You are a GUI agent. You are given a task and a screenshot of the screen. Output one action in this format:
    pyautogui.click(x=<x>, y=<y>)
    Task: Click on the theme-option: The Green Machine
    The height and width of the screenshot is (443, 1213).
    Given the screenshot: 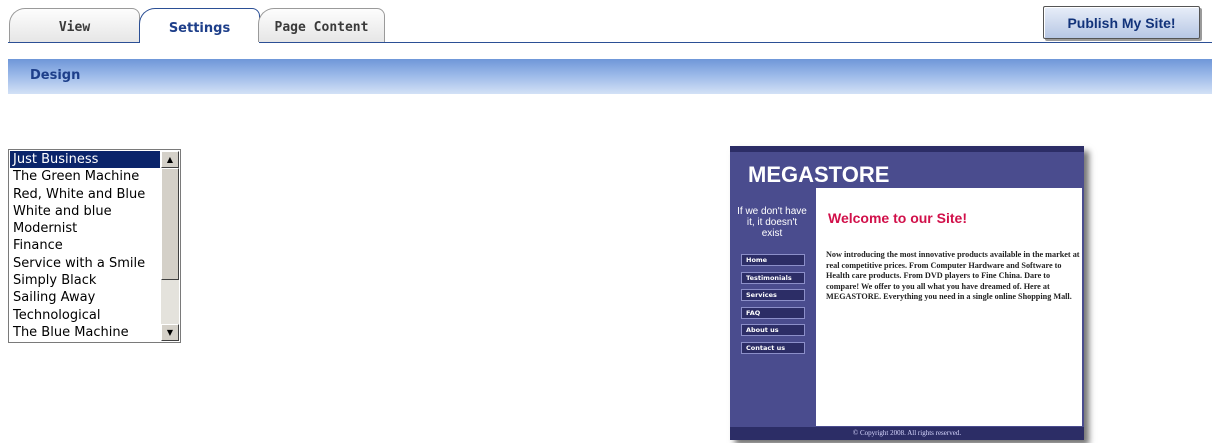 What is the action you would take?
    pyautogui.click(x=85, y=176)
    